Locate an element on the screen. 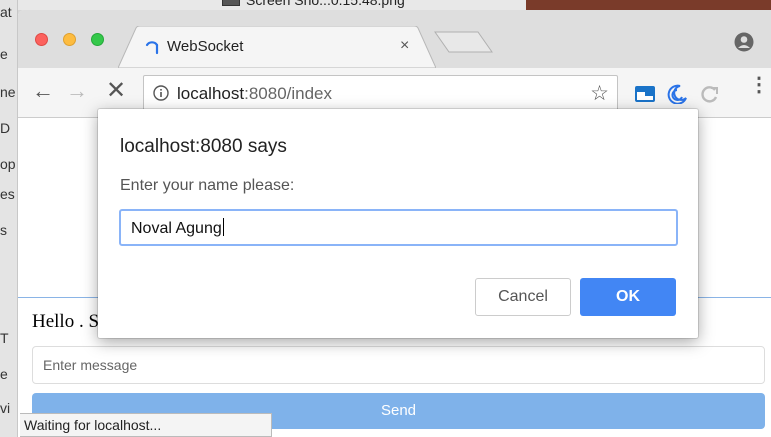 The height and width of the screenshot is (437, 771). dialog-title: localhost:8080 says is located at coordinates (203, 146).